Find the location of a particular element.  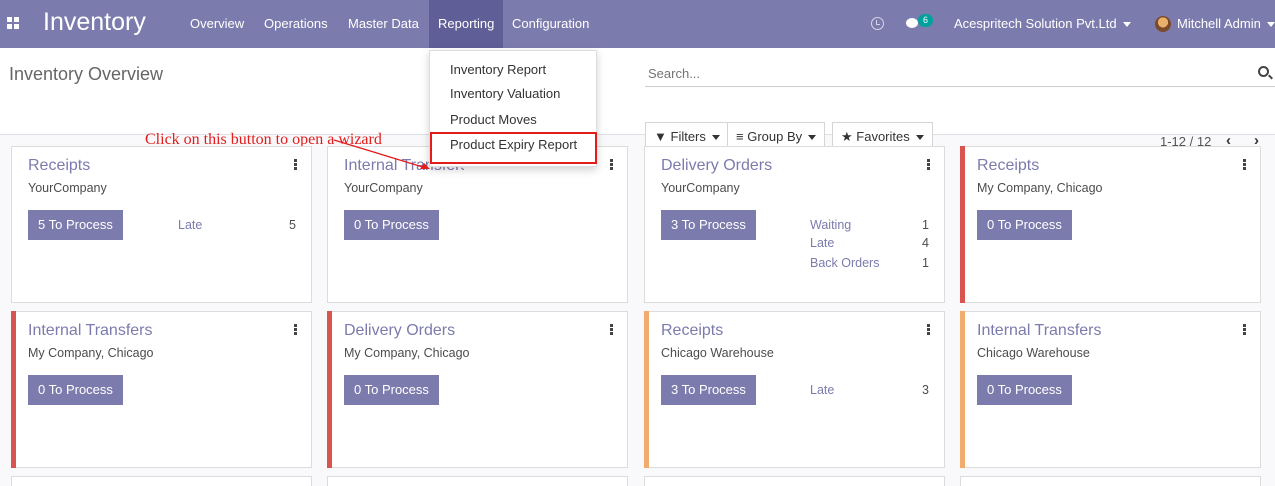

menu-inventory-valuation: Inventory Valuation is located at coordinates (505, 93).